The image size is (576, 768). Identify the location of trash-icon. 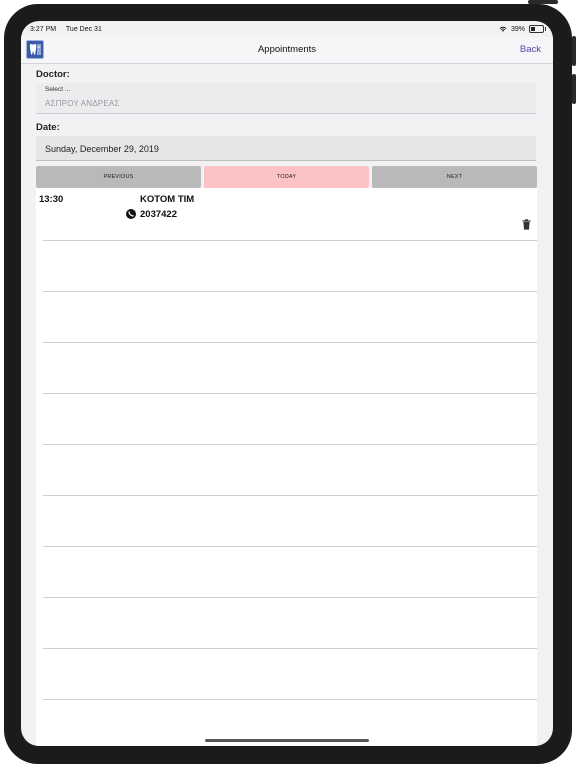
(526, 224).